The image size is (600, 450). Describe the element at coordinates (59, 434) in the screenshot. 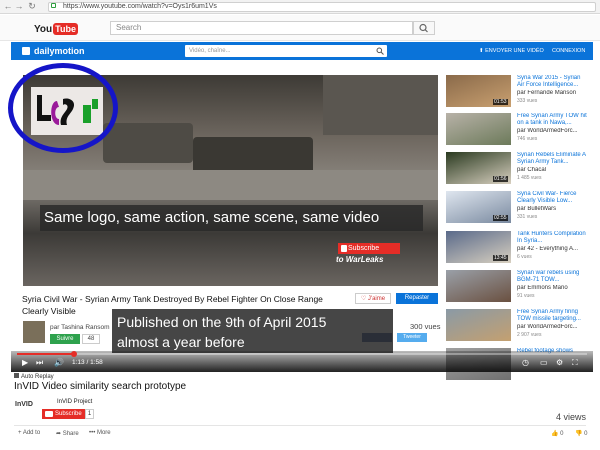

I see `share-icon: ➦` at that location.